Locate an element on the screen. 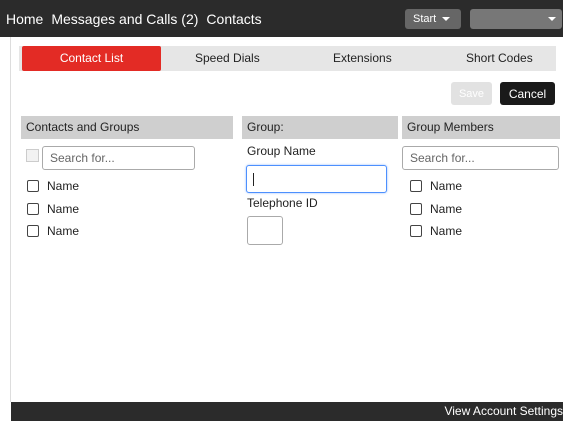 This screenshot has height=421, width=563. tab-contact-list: Contact List is located at coordinates (91, 58).